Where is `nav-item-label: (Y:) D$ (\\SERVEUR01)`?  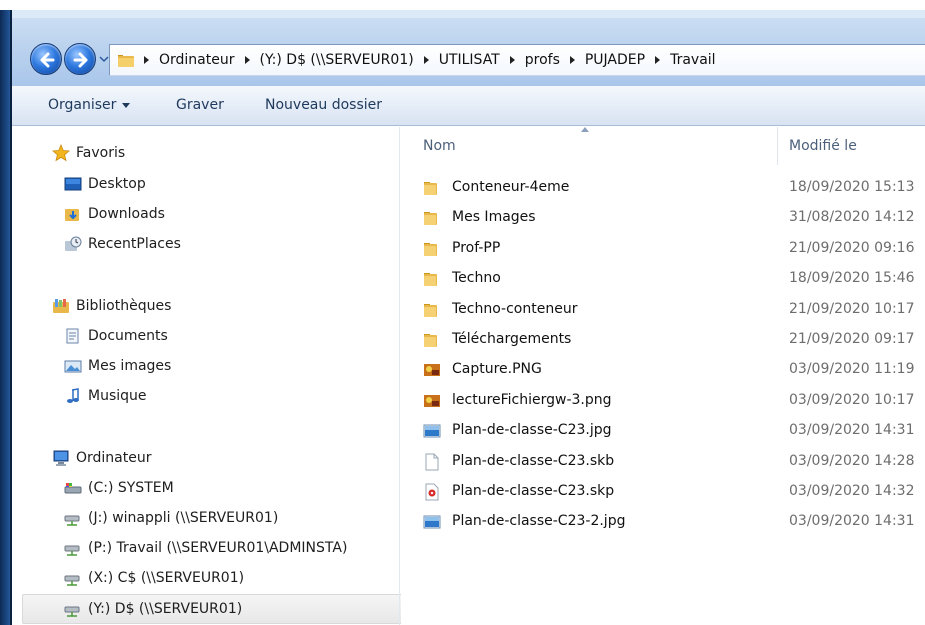
nav-item-label: (Y:) D$ (\\SERVEUR01) is located at coordinates (165, 609).